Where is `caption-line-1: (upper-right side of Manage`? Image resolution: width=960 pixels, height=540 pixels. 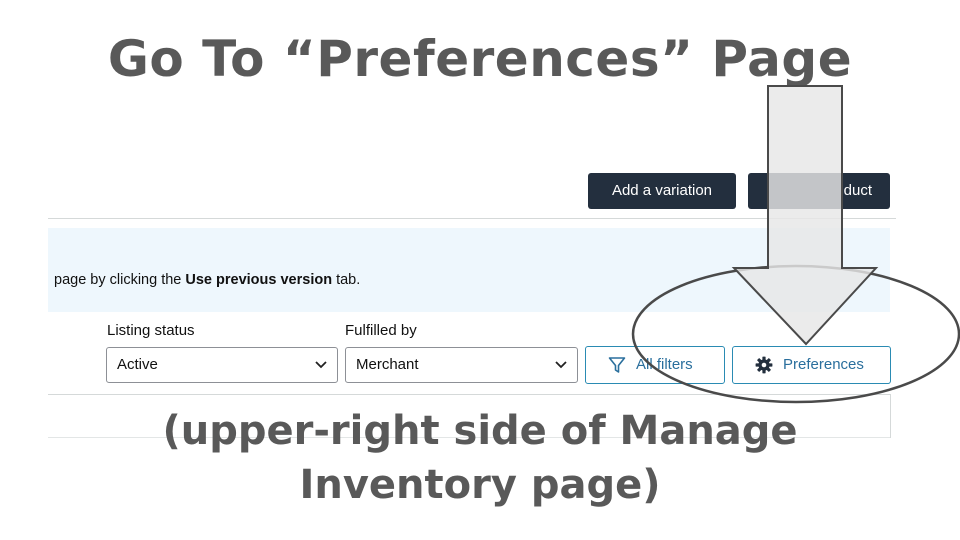 caption-line-1: (upper-right side of Manage is located at coordinates (480, 431).